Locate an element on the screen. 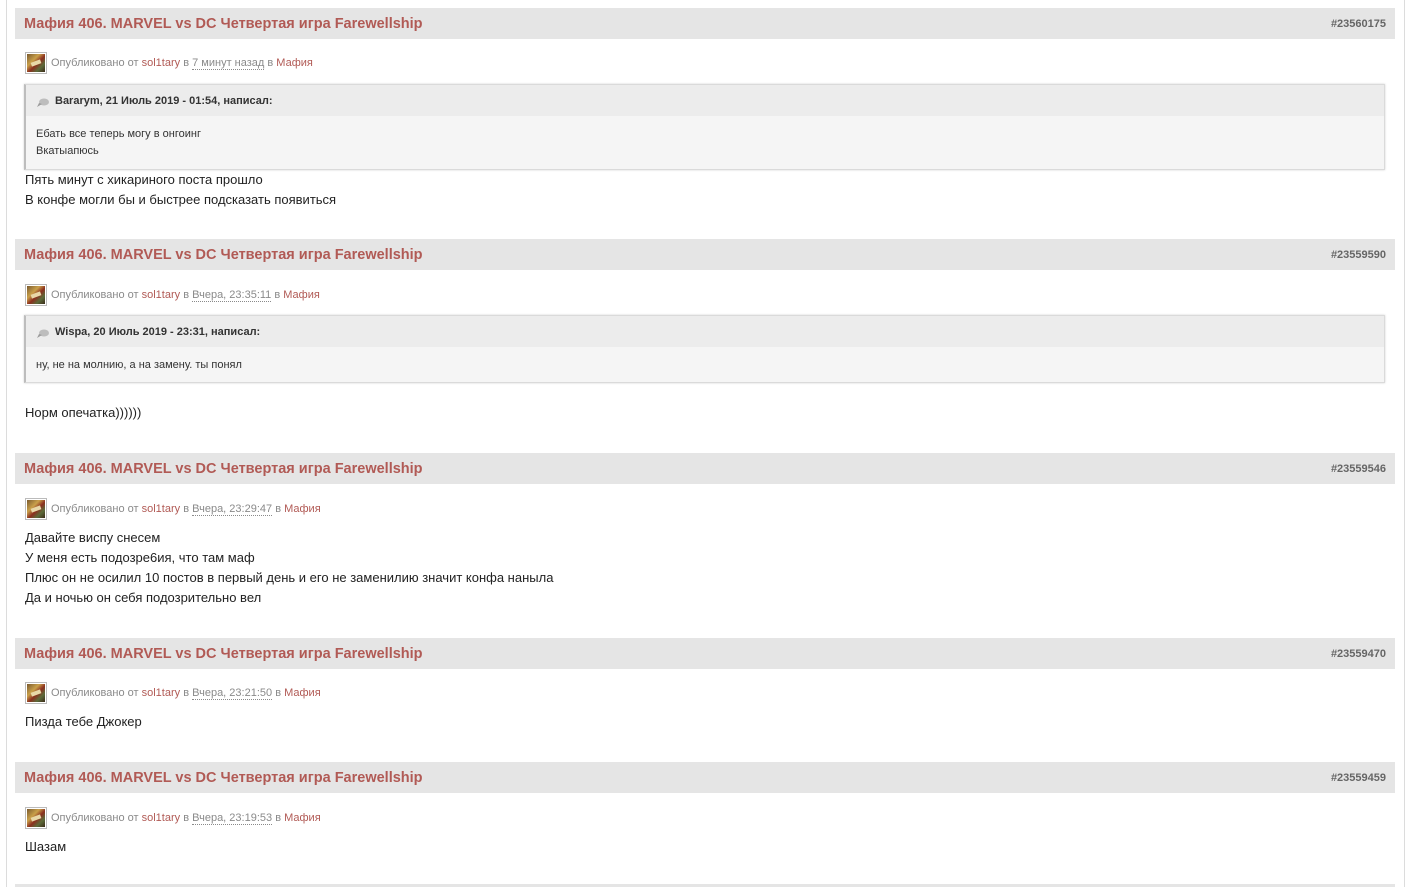 This screenshot has width=1410, height=887. post-line: Пизда тебе Джокер is located at coordinates (83, 721).